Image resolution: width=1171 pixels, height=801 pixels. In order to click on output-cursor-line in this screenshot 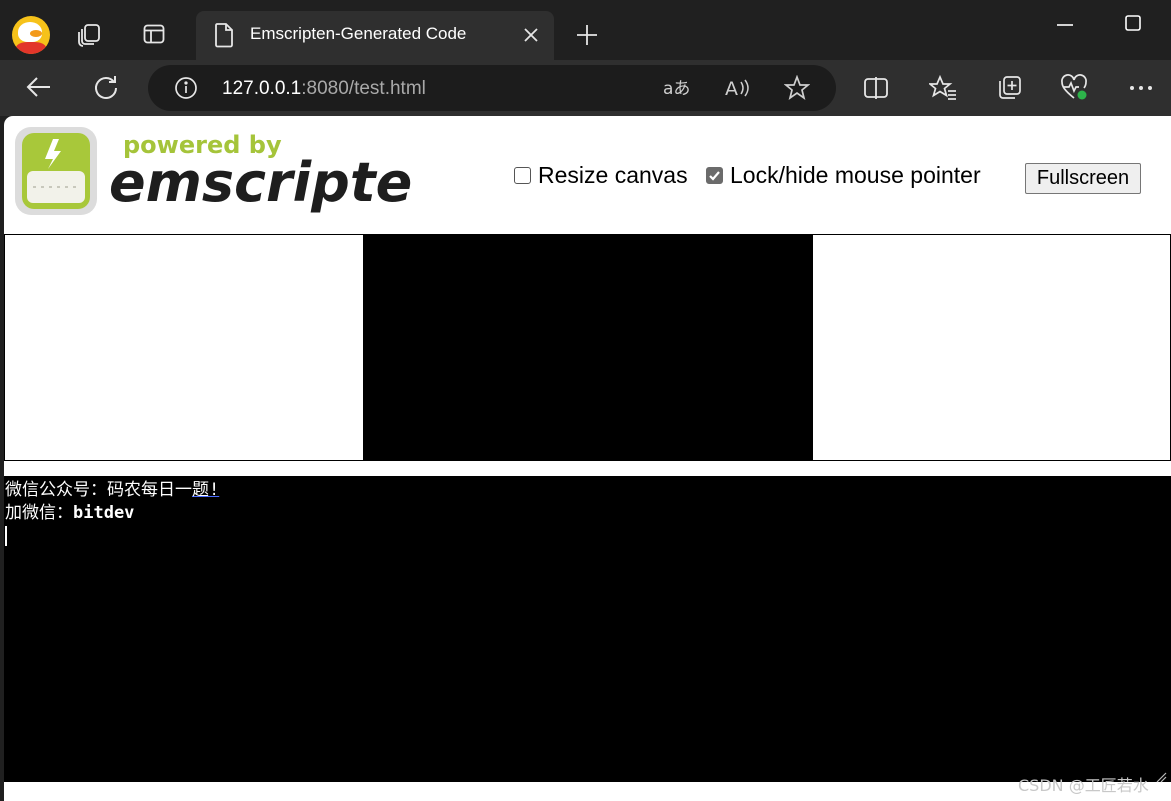, I will do `click(587, 536)`.